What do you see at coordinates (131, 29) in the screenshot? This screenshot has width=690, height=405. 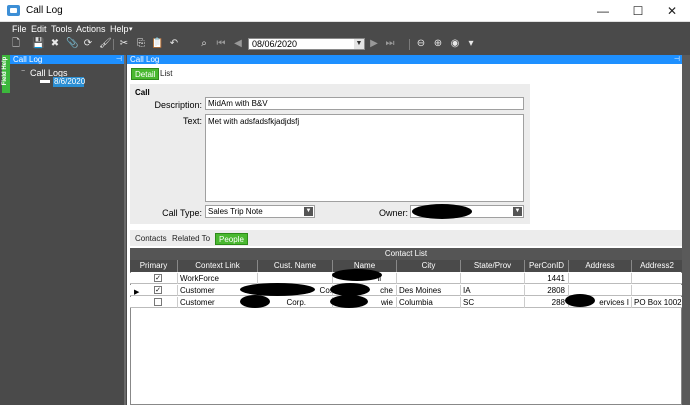 I see `menu-help-dropdown-icon: ▾` at bounding box center [131, 29].